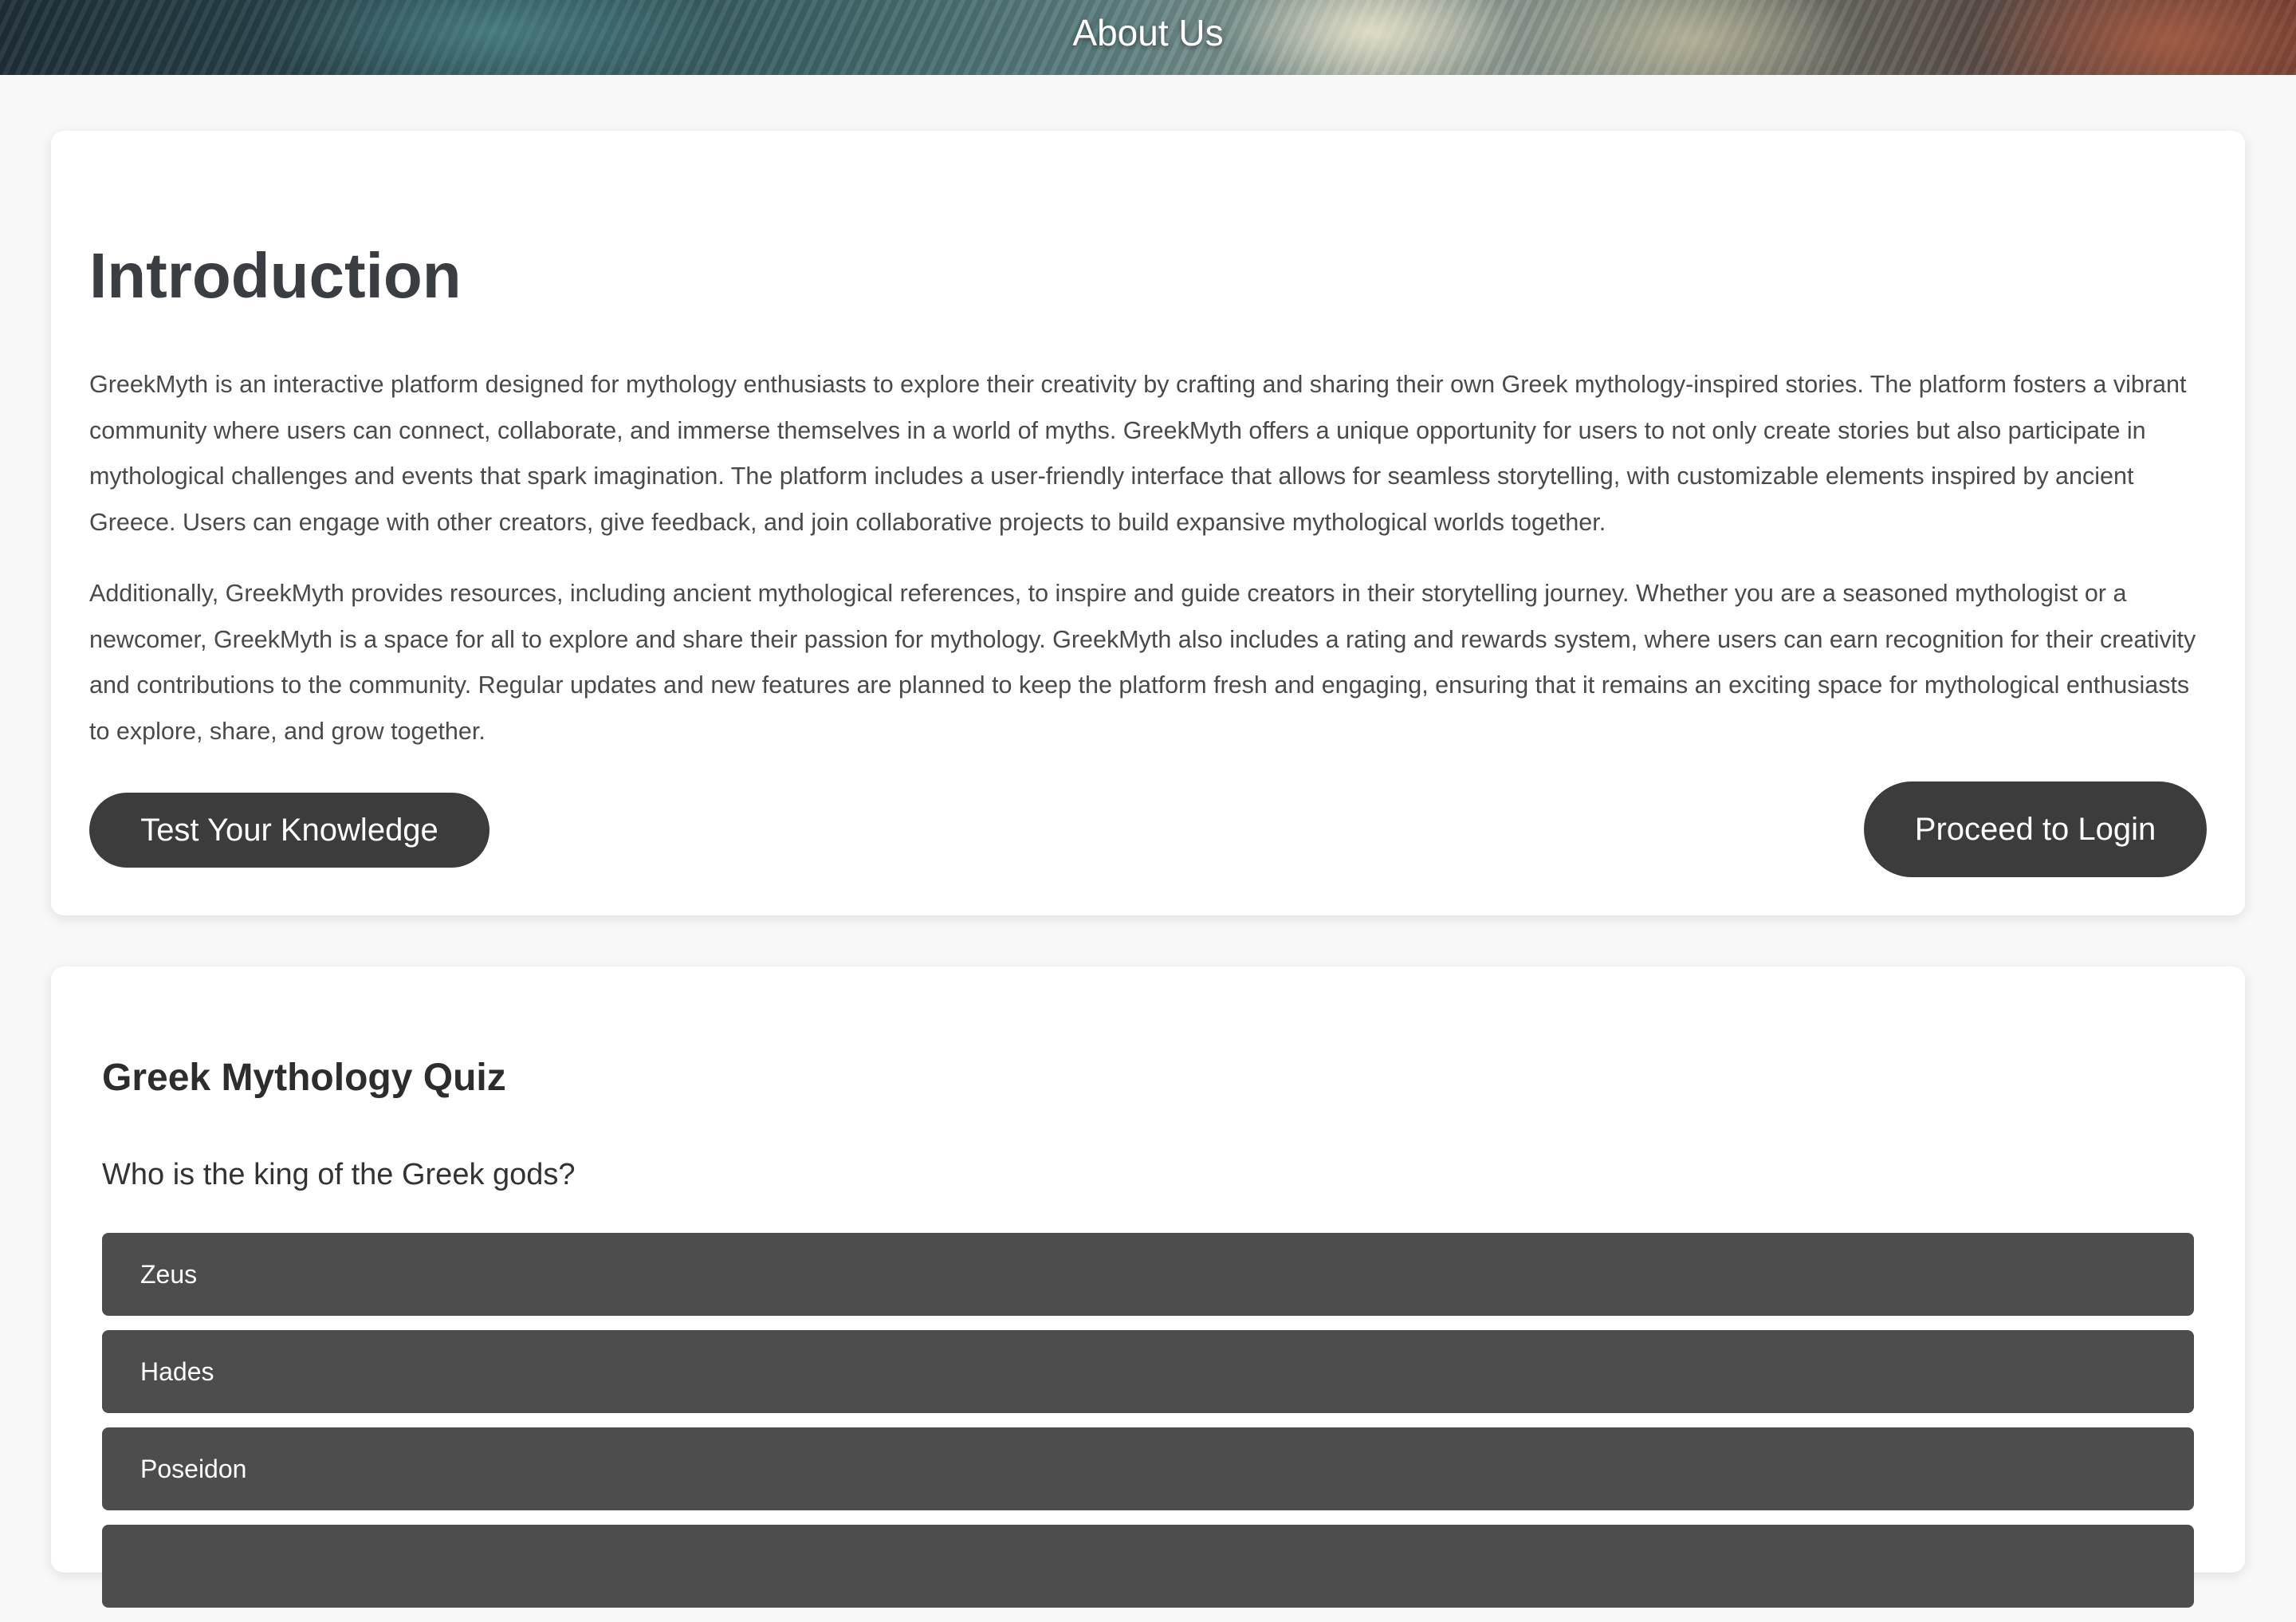 The width and height of the screenshot is (2296, 1622). What do you see at coordinates (1148, 32) in the screenshot?
I see `page-title: About Us` at bounding box center [1148, 32].